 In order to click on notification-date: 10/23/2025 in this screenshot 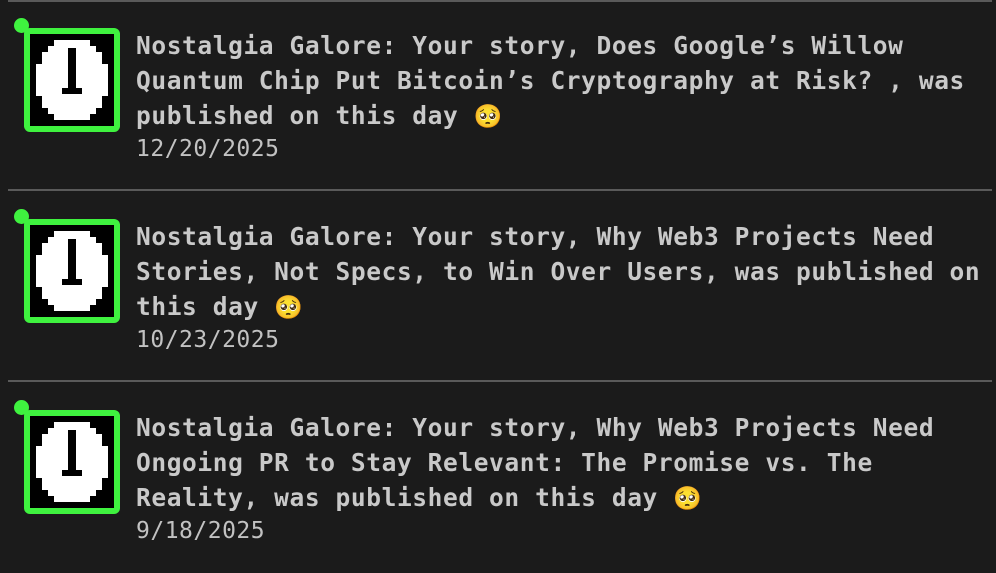, I will do `click(208, 340)`.